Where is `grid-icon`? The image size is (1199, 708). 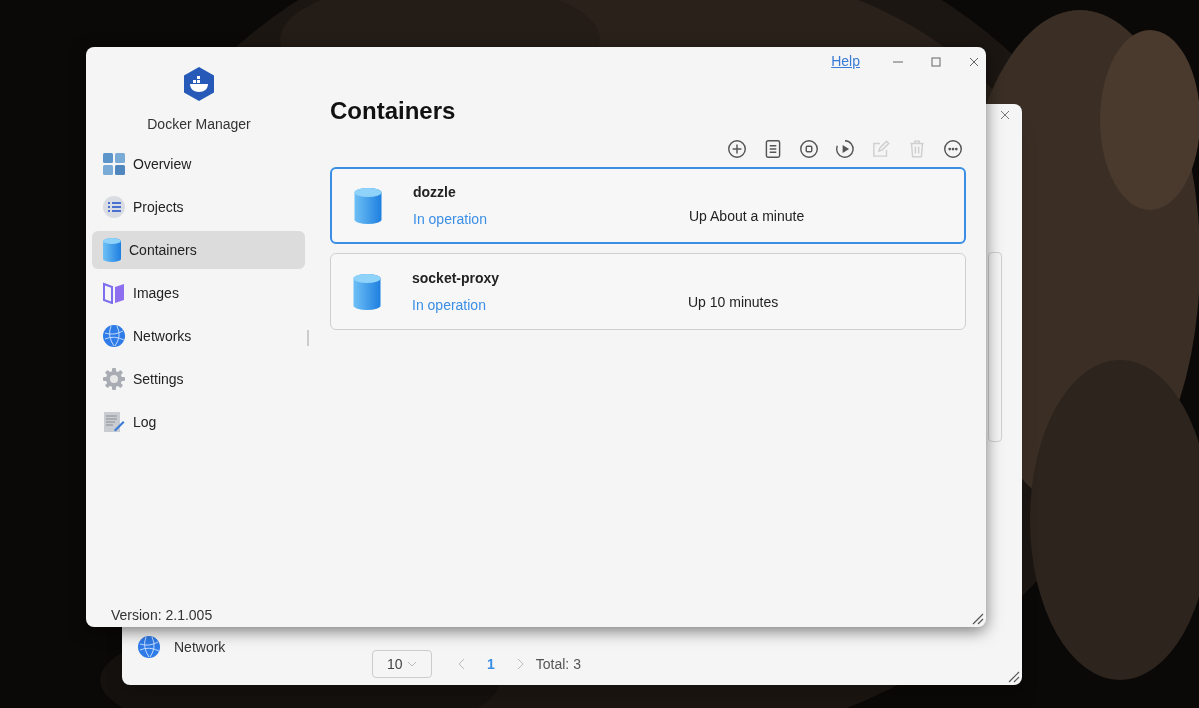 grid-icon is located at coordinates (114, 164).